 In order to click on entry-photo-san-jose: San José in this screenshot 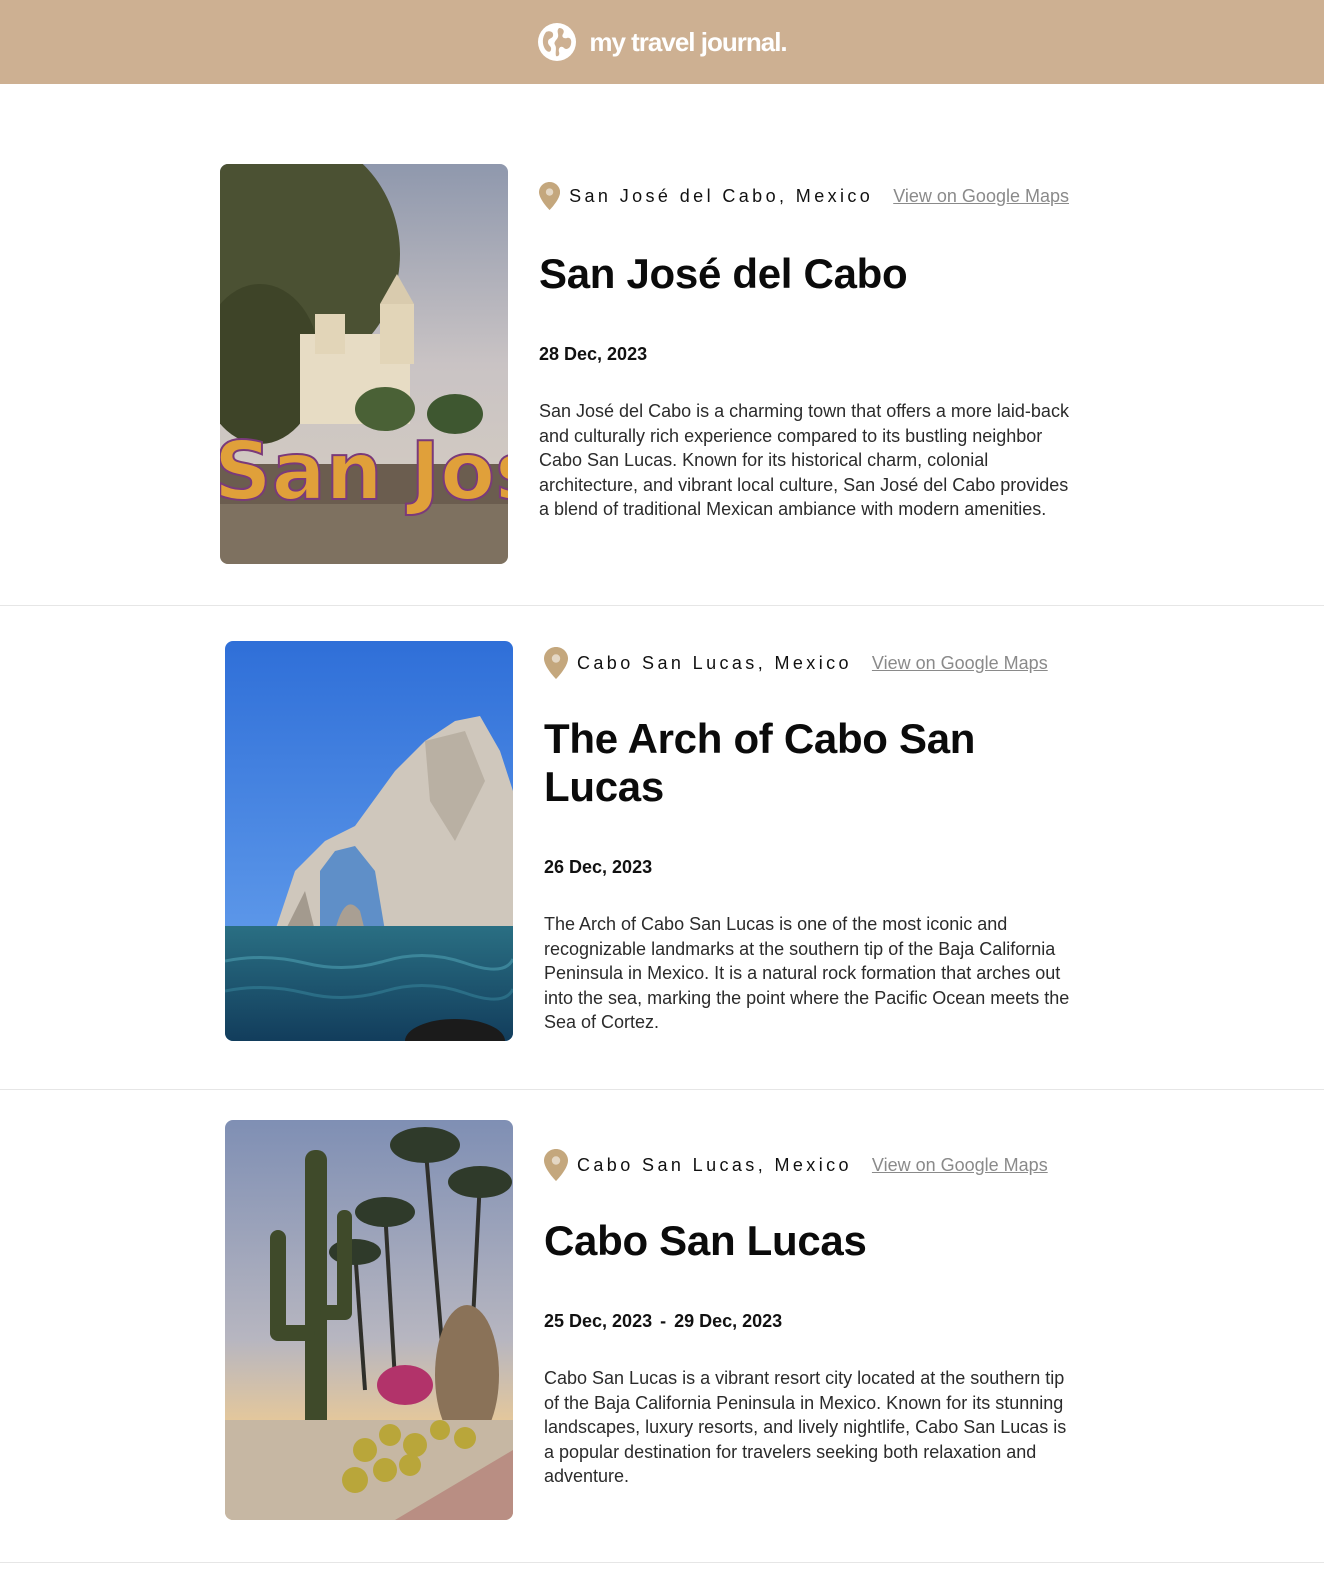, I will do `click(364, 364)`.